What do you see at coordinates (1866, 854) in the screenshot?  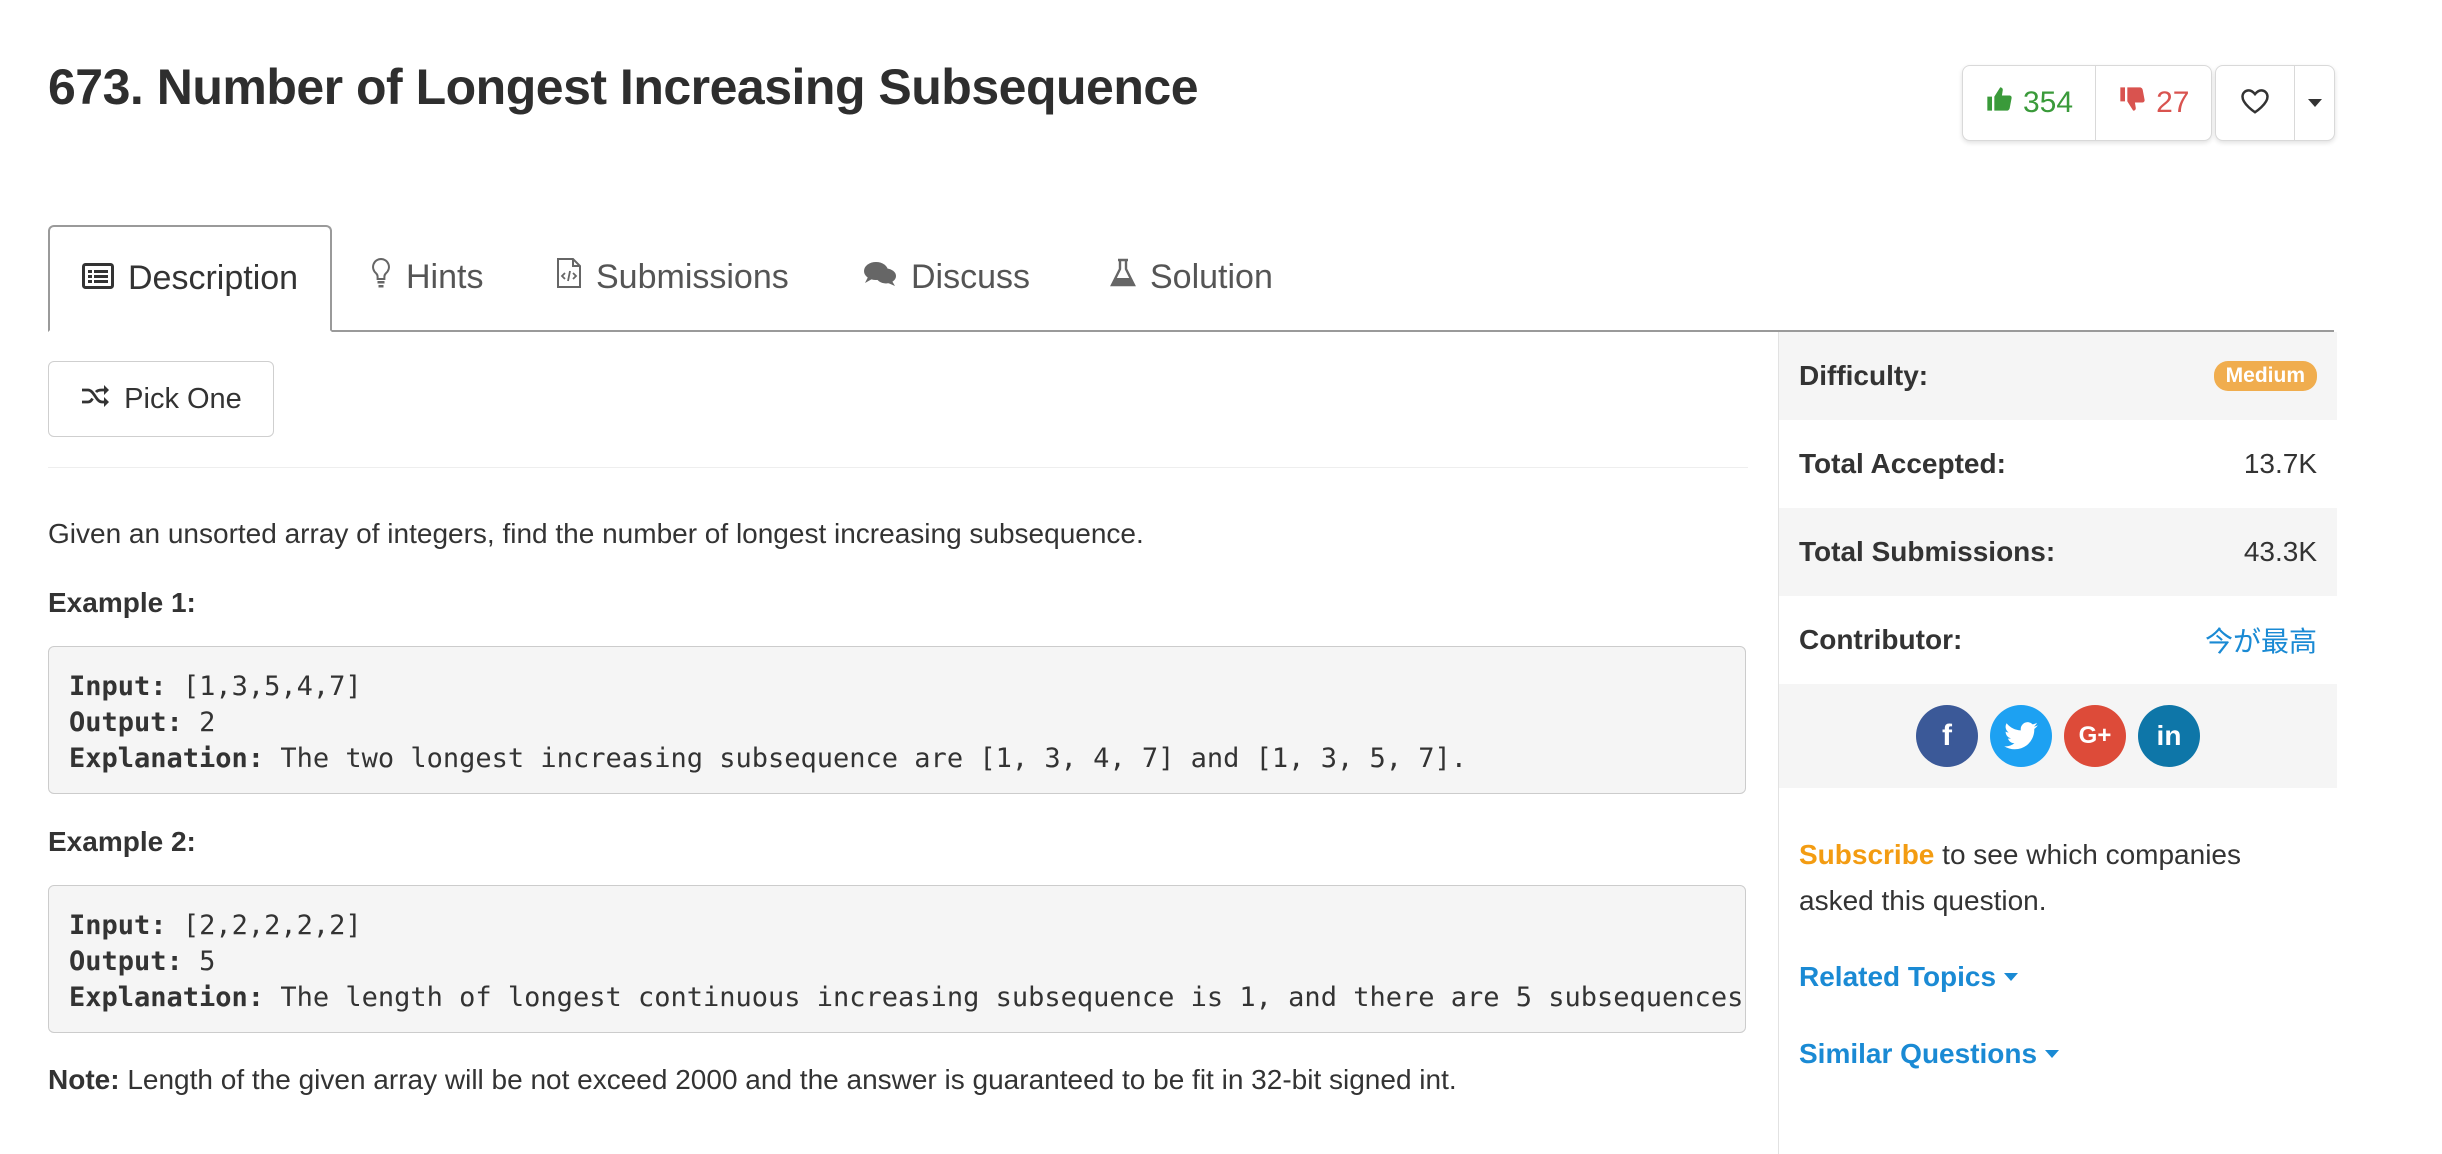 I see `subscribe-link: Subscribe` at bounding box center [1866, 854].